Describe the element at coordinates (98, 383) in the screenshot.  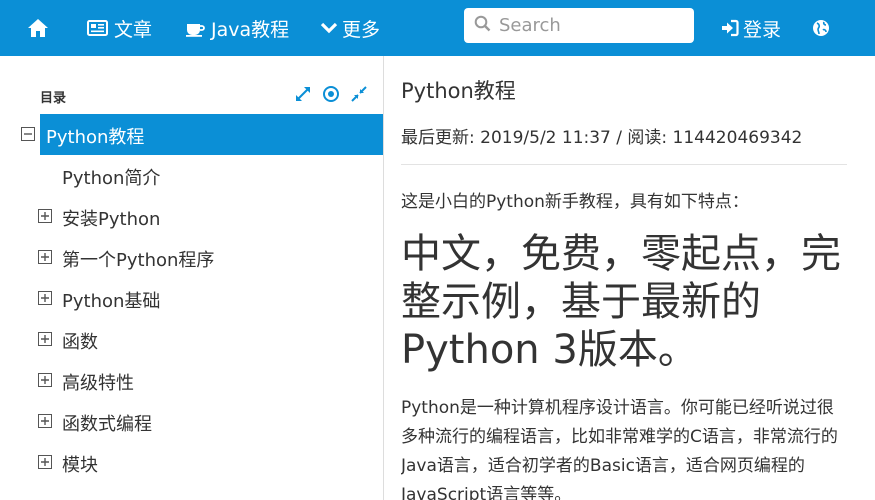
I see `toc-item-label: 高级特性` at that location.